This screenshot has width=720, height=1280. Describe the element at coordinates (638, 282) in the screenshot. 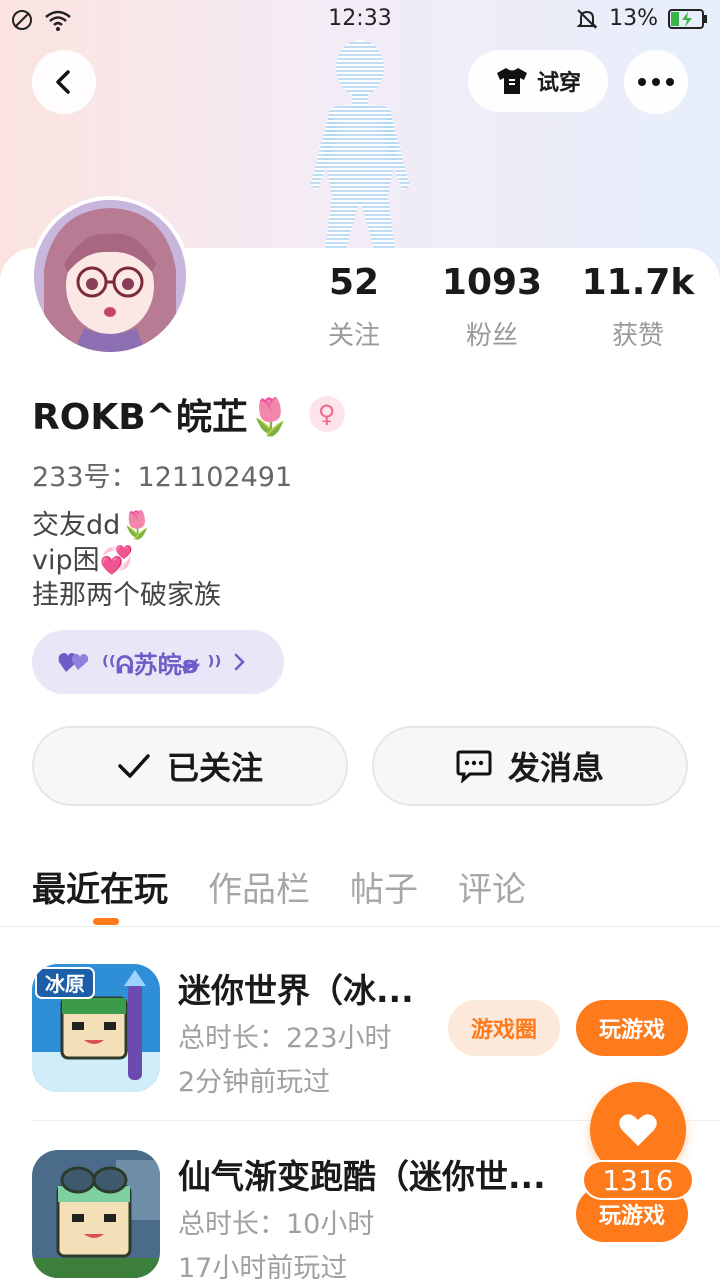

I see `likes-count: 11.7k` at that location.